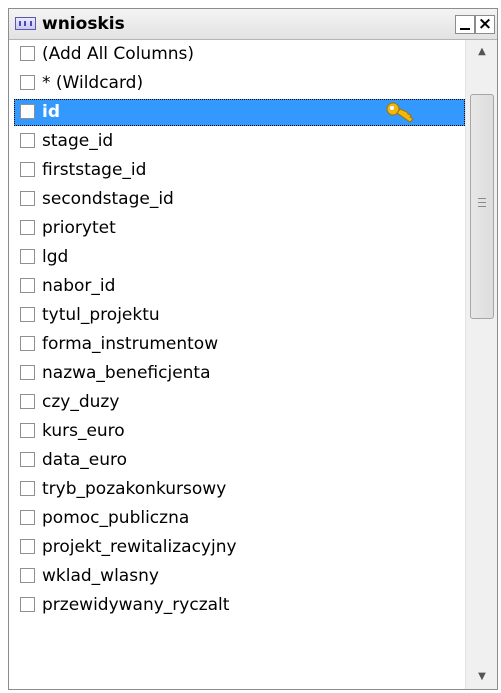 The width and height of the screenshot is (501, 693). I want to click on column-label: nazwa_beneficjenta, so click(126, 373).